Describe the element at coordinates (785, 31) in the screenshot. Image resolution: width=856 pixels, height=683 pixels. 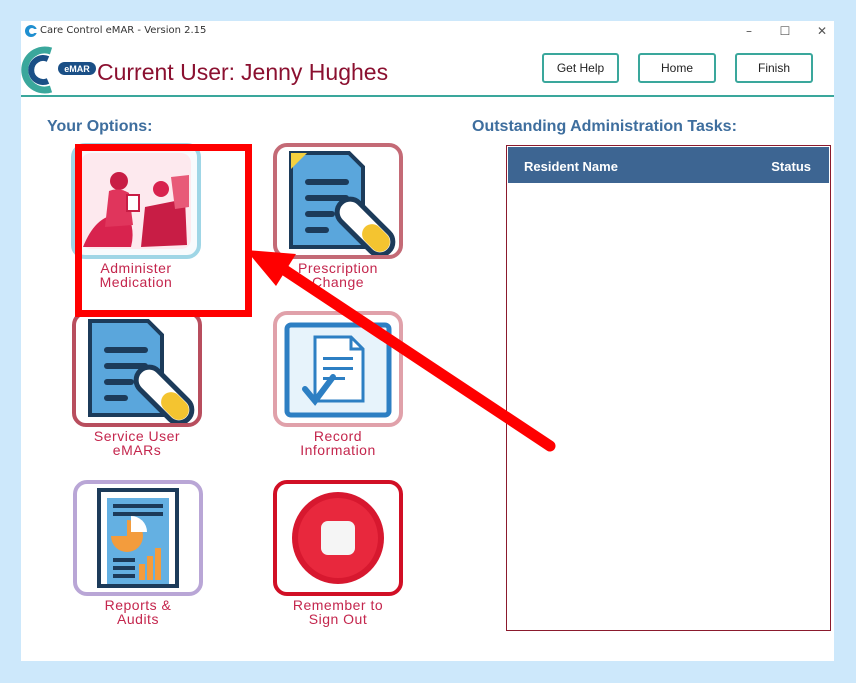
I see `maximize-button: ☐` at that location.